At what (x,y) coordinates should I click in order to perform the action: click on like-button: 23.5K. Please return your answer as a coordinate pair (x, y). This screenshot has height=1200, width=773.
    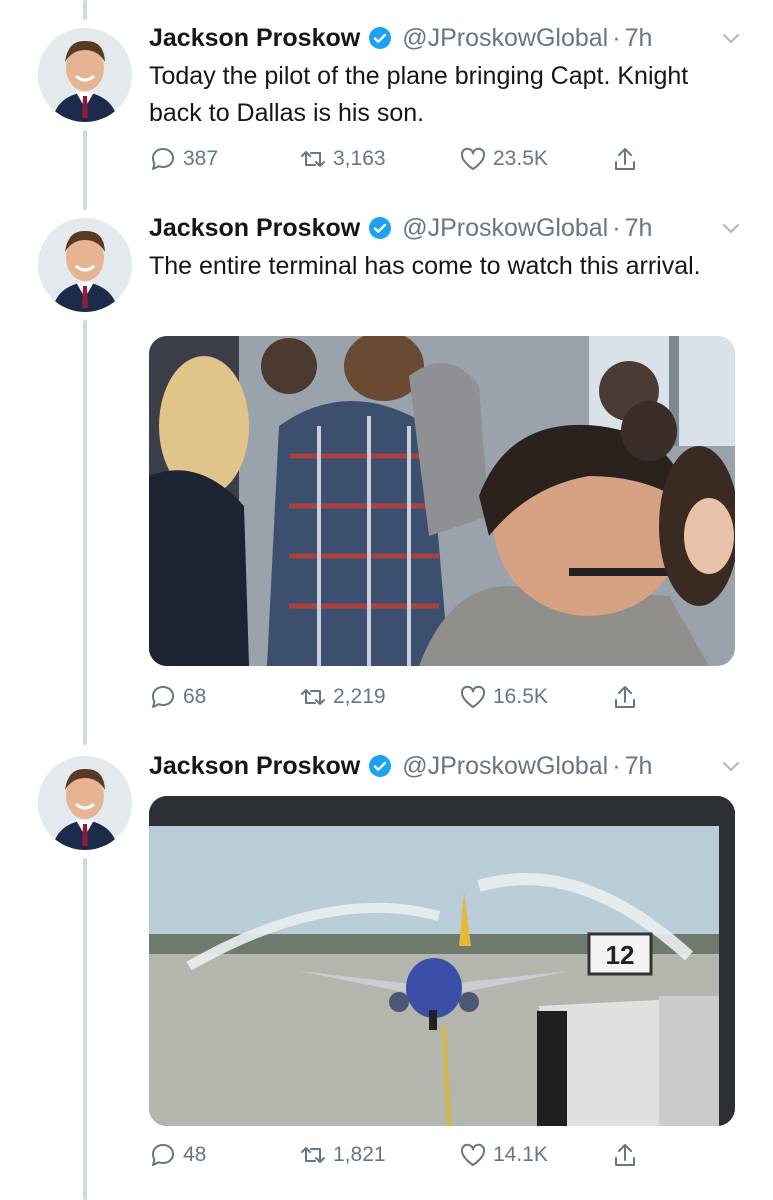
    Looking at the image, I should click on (503, 159).